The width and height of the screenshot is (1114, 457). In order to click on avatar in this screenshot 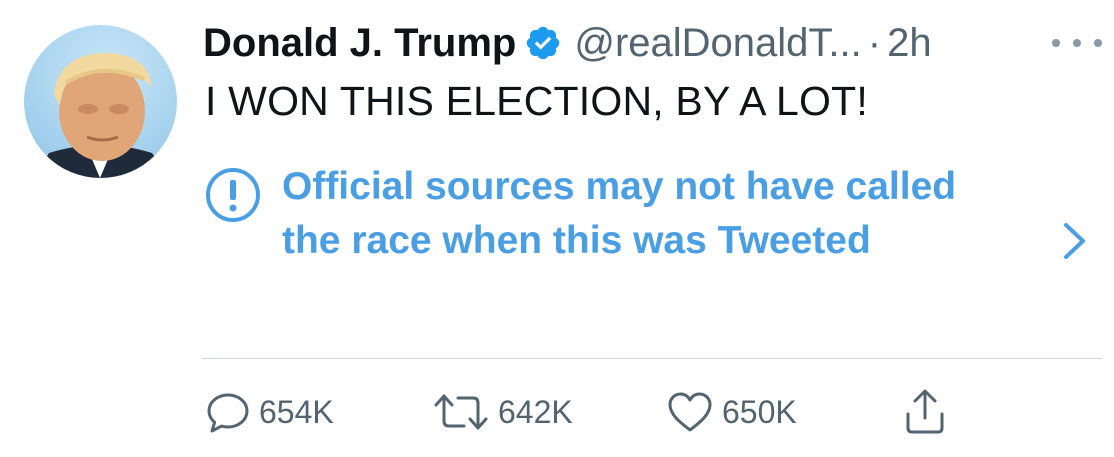, I will do `click(100, 101)`.